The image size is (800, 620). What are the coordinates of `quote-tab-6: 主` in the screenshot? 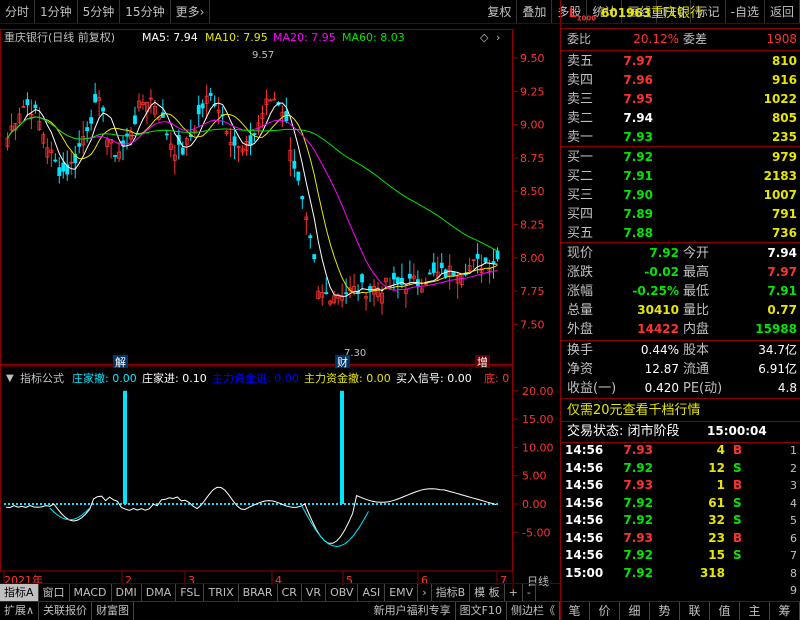 It's located at (755, 611).